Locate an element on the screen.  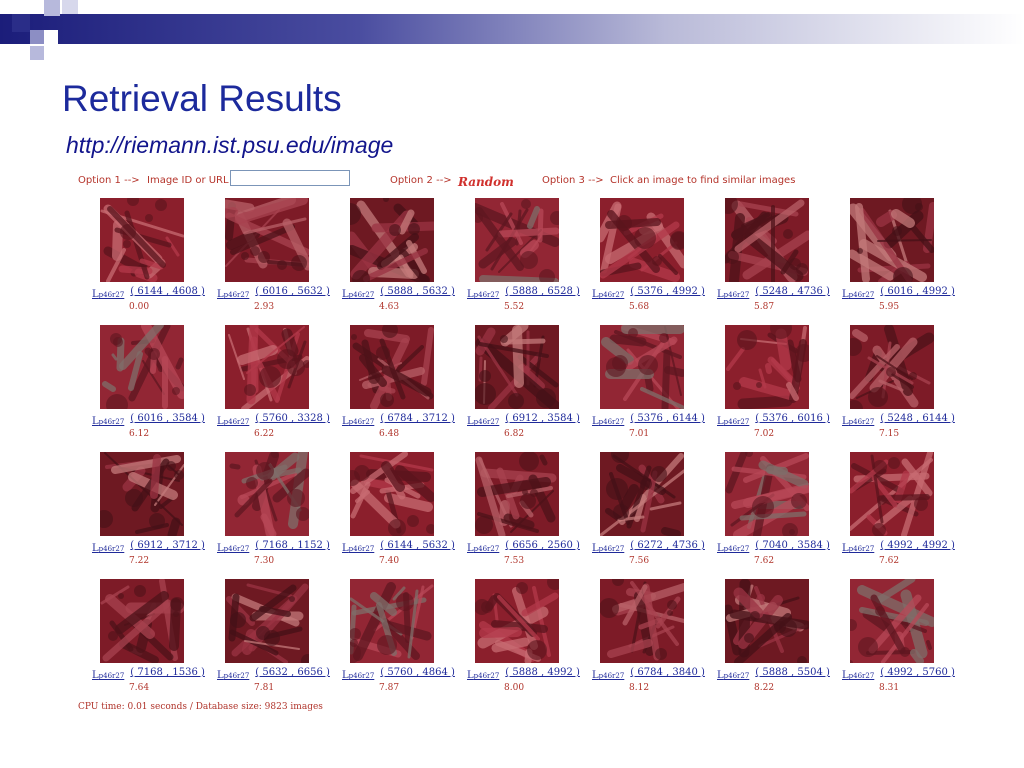
coordinate-link: ( 6016 , 3584 ) is located at coordinates (167, 418).